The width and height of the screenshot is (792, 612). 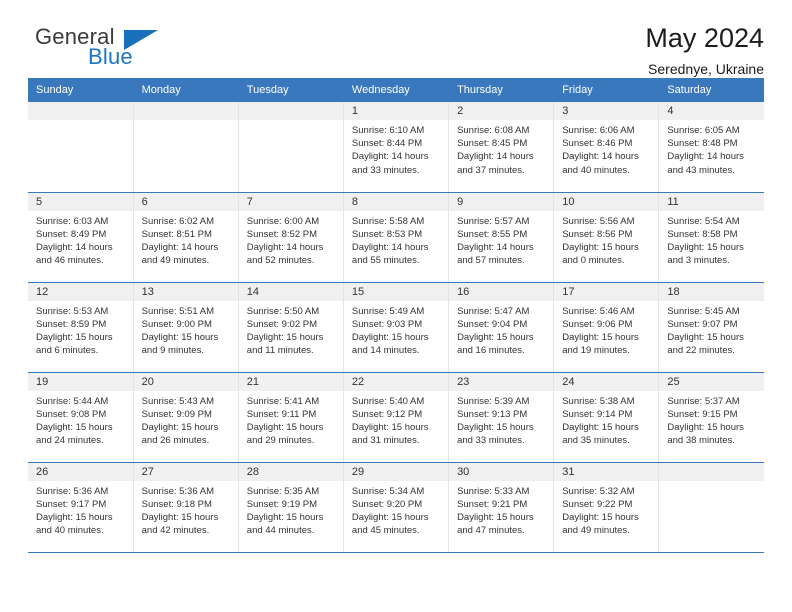 I want to click on sunset-time: Sunset: 8:55 PM, so click(x=492, y=234).